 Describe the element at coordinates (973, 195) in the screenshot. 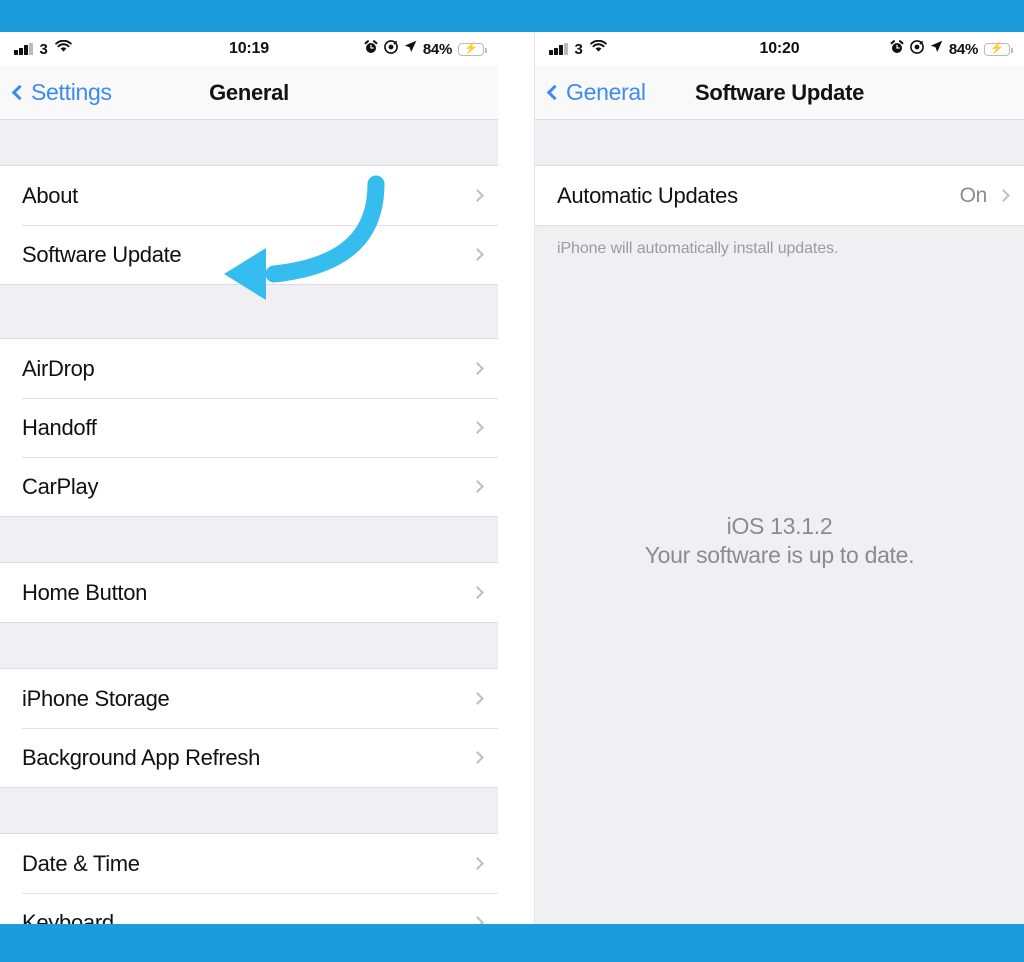

I see `row-value: On` at that location.